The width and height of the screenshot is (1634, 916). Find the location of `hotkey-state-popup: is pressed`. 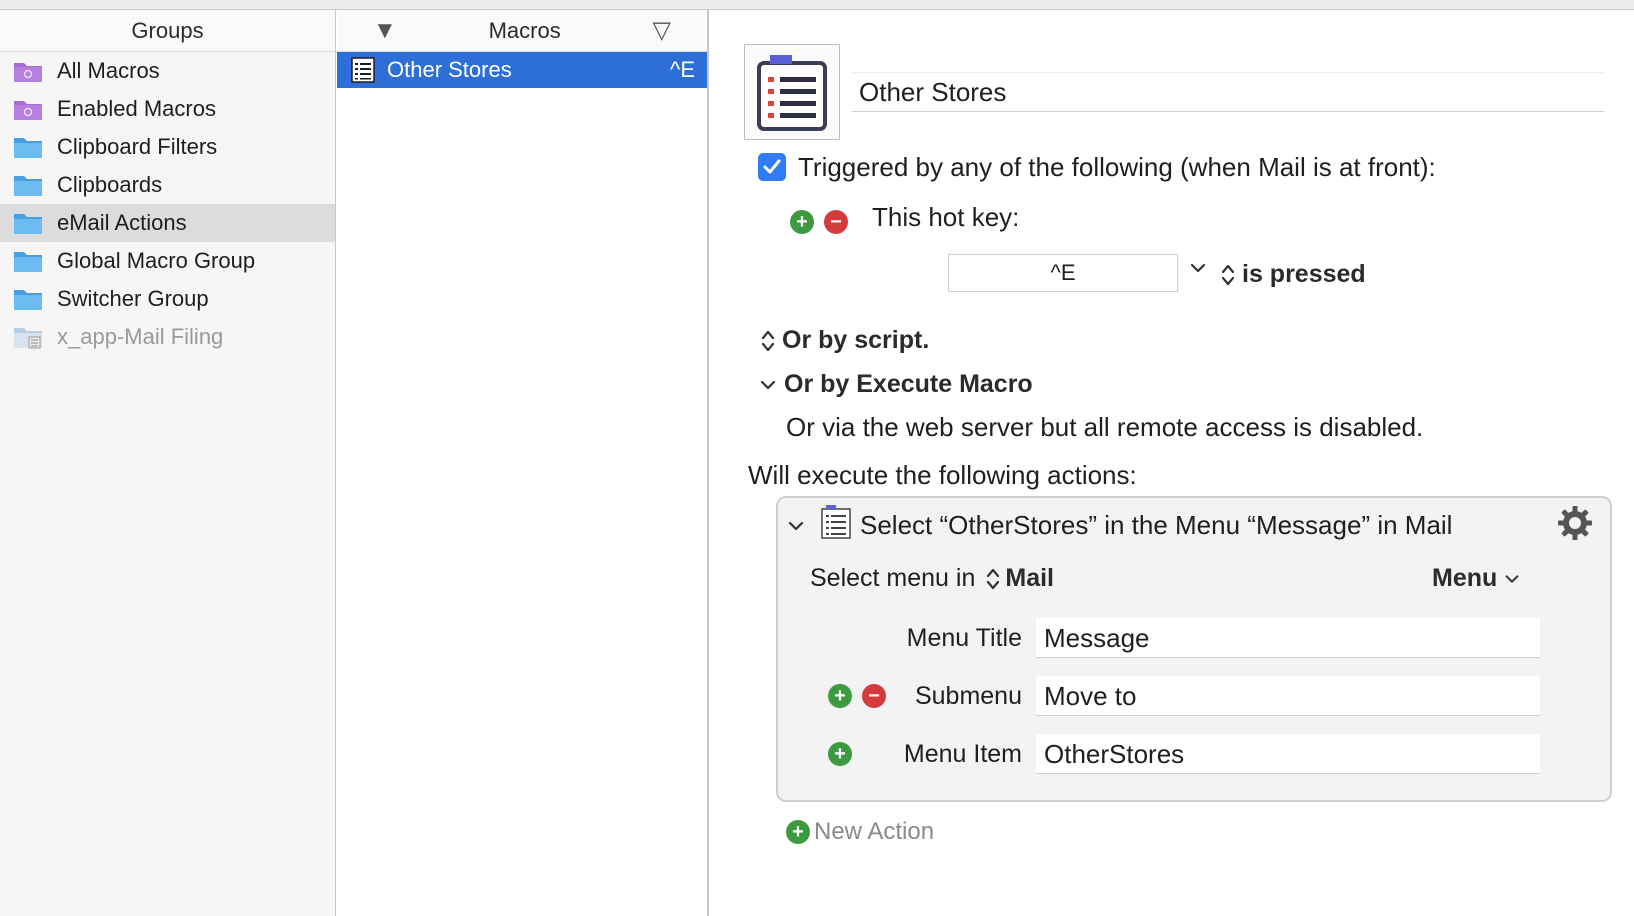

hotkey-state-popup: is pressed is located at coordinates (1293, 274).